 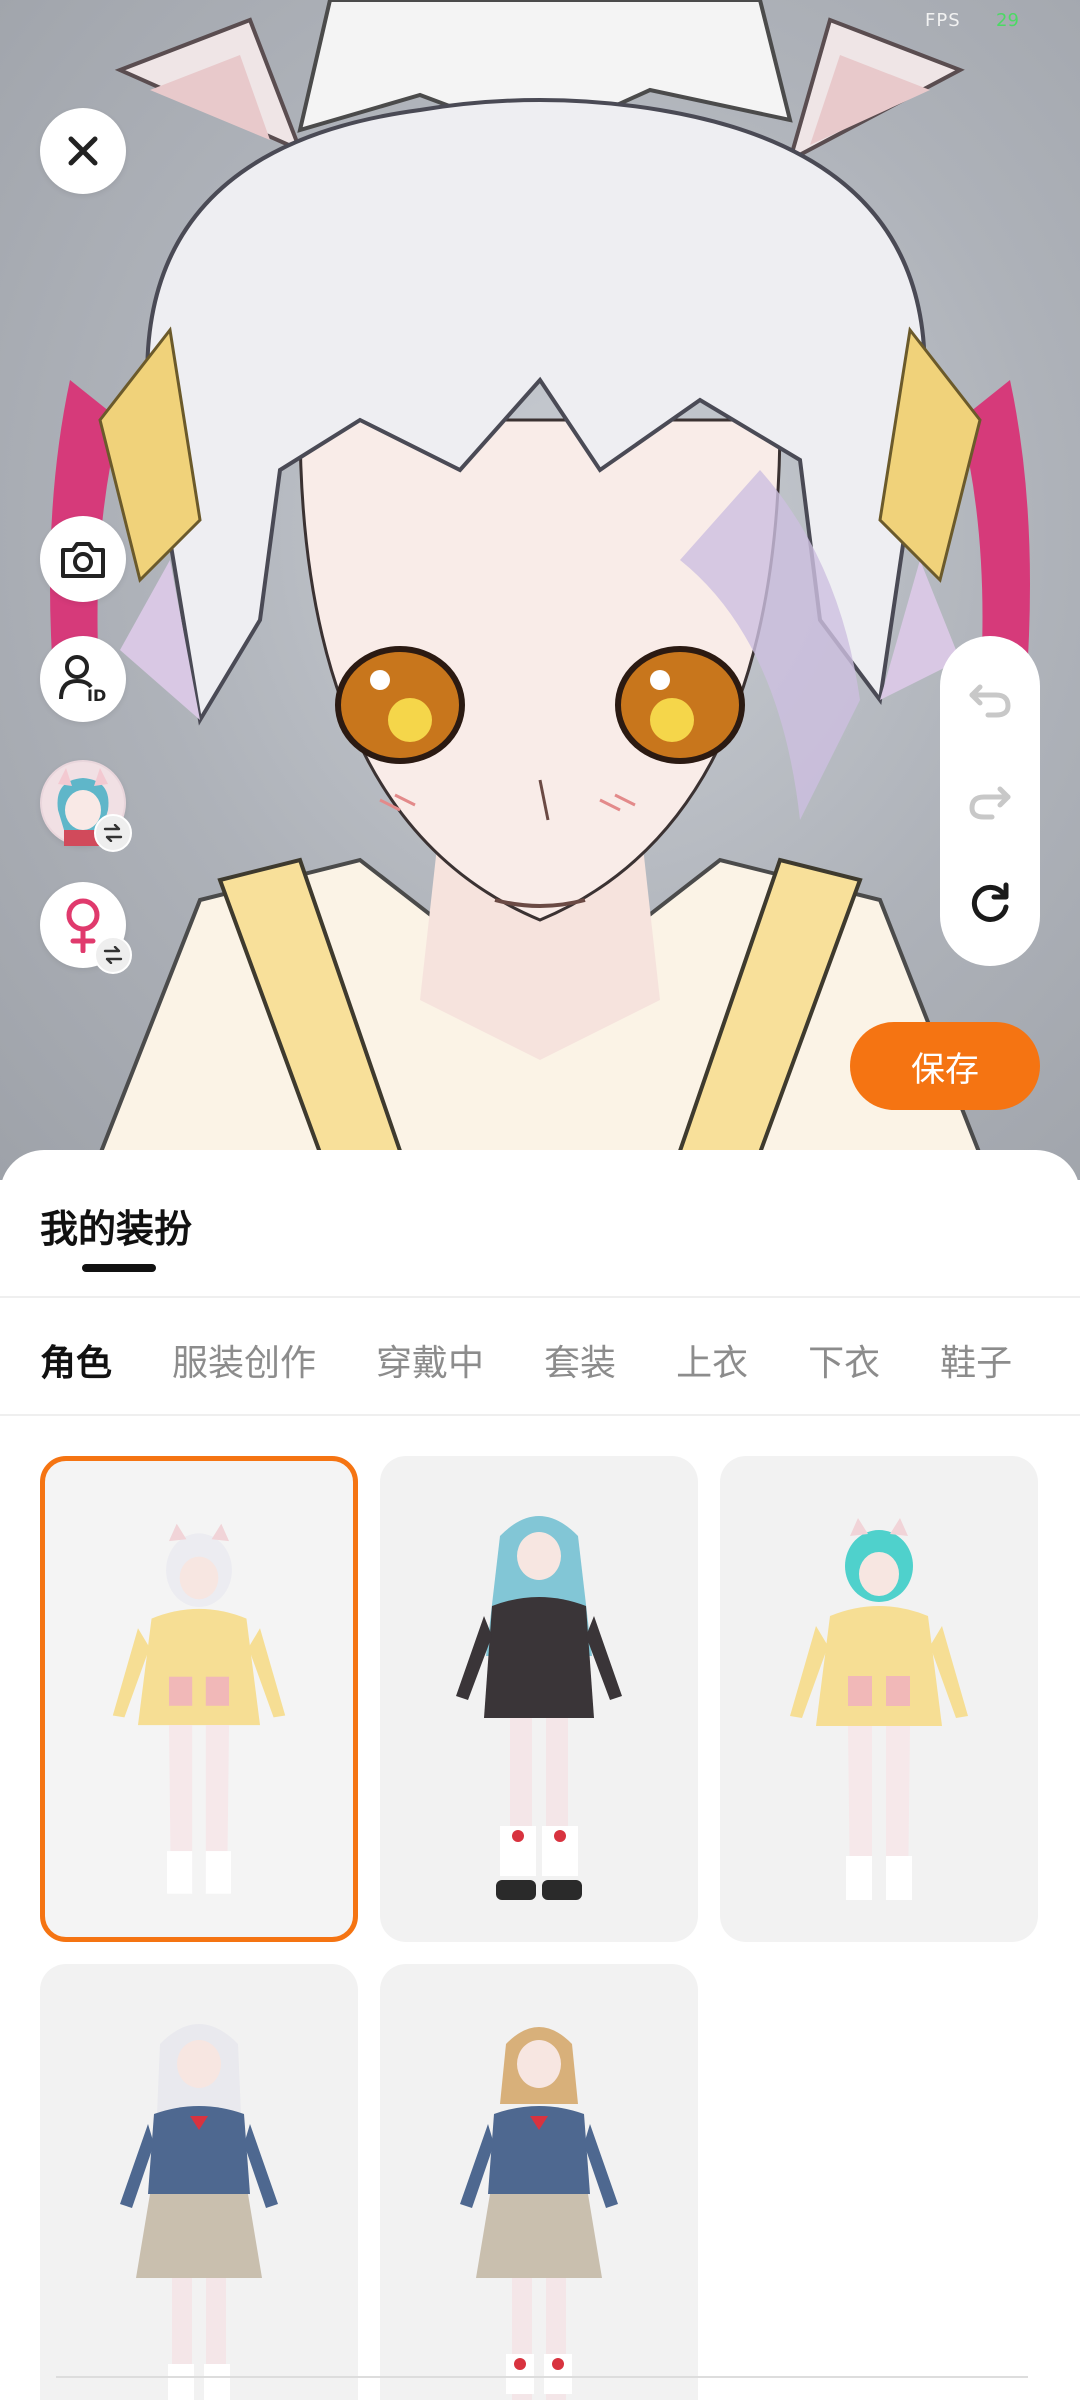 What do you see at coordinates (96, 695) in the screenshot?
I see `svg-text: ID` at bounding box center [96, 695].